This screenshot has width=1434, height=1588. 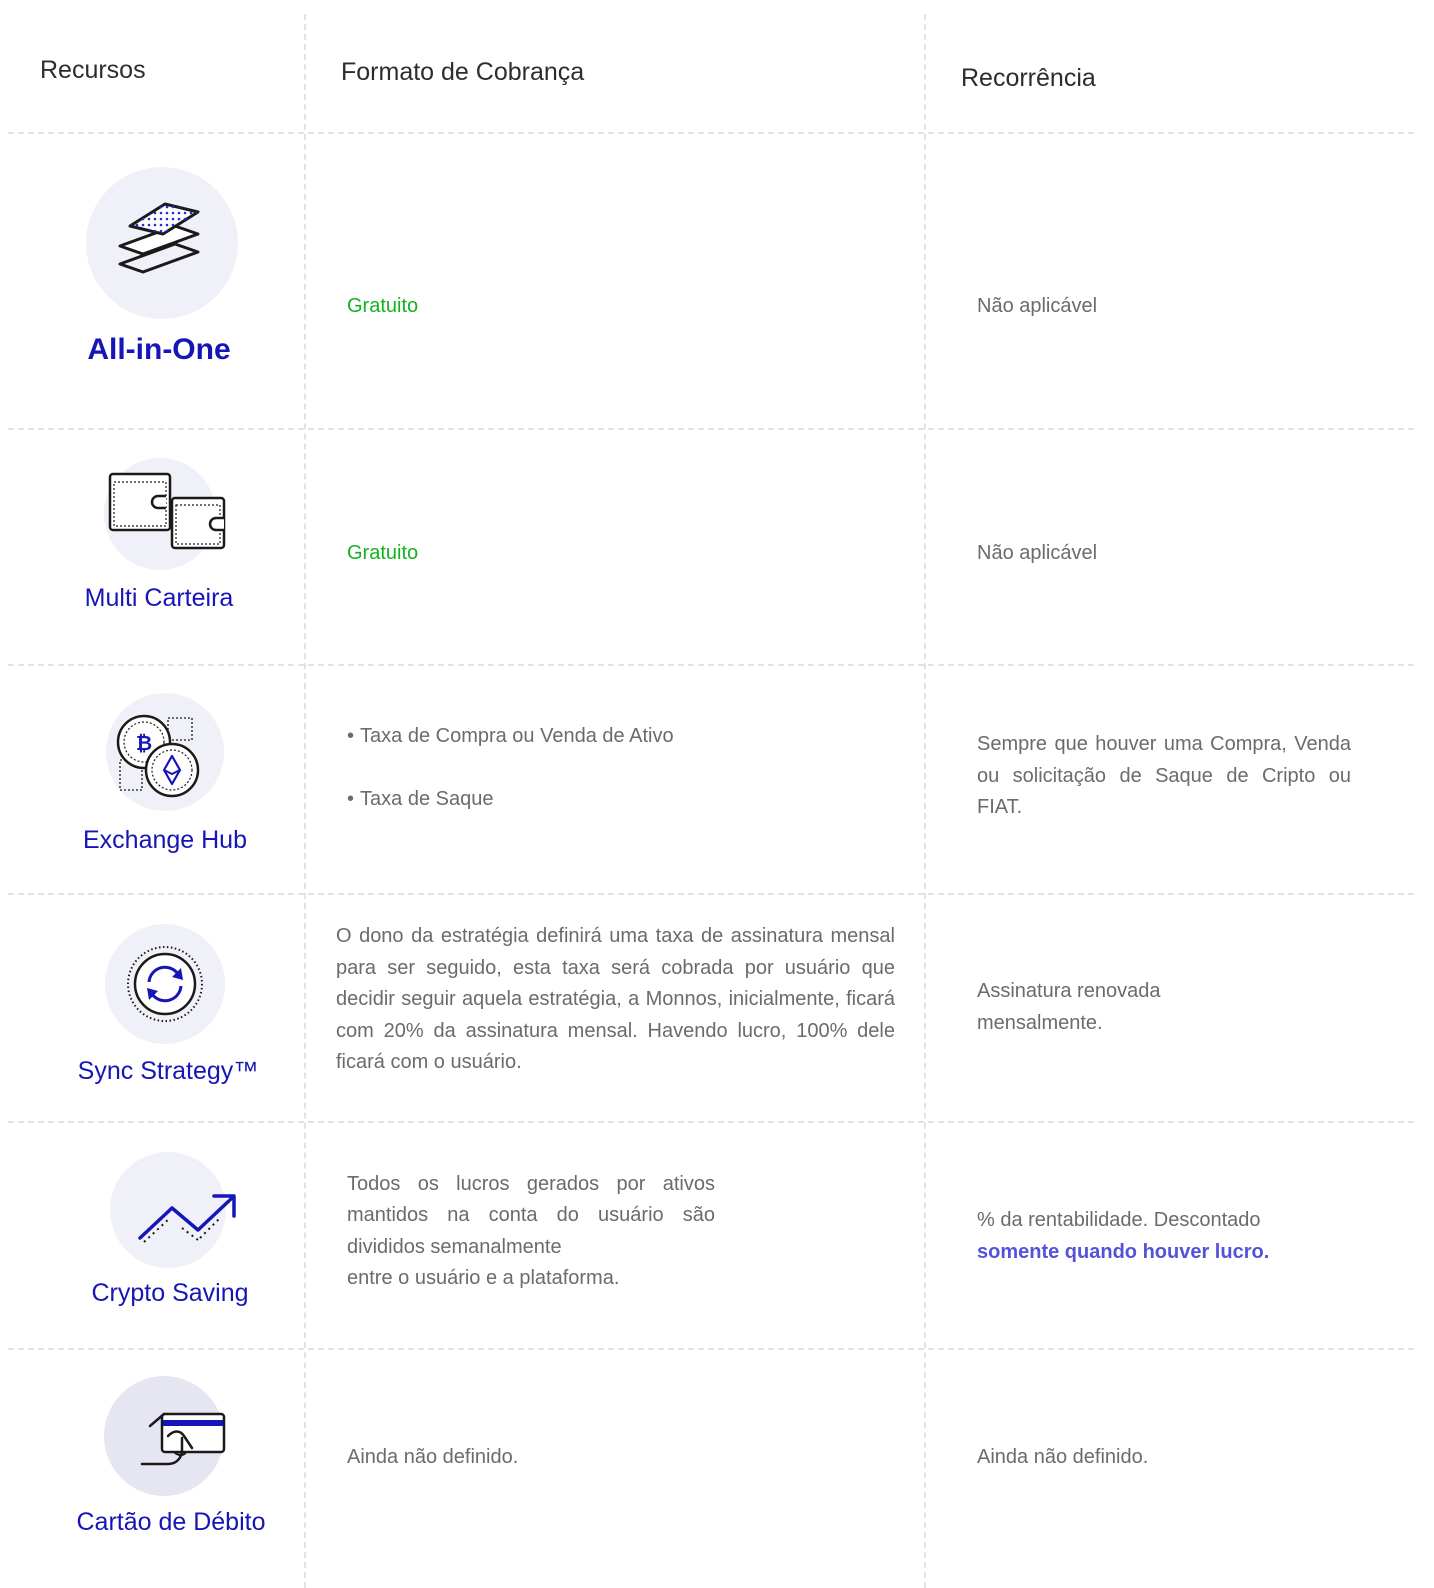 What do you see at coordinates (164, 840) in the screenshot?
I see `feature-name-exchange-hub: Exchange Hub` at bounding box center [164, 840].